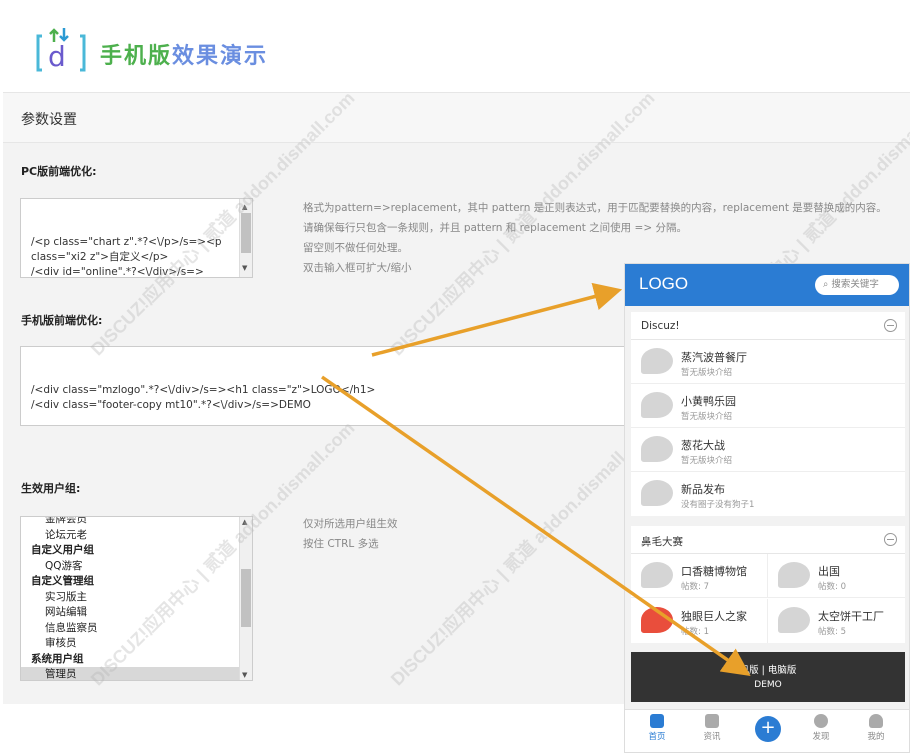 The height and width of the screenshot is (753, 910). I want to click on usergroup-section-label: 生效用户组:, so click(51, 488).